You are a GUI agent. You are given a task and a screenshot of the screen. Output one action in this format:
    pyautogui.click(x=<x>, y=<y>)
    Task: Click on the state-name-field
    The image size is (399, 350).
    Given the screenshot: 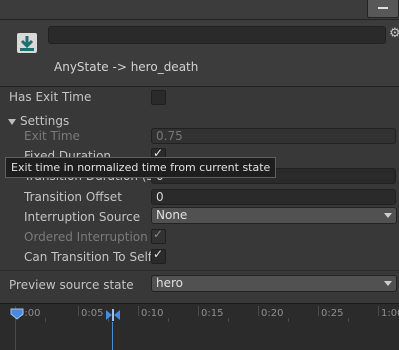 What is the action you would take?
    pyautogui.click(x=217, y=35)
    